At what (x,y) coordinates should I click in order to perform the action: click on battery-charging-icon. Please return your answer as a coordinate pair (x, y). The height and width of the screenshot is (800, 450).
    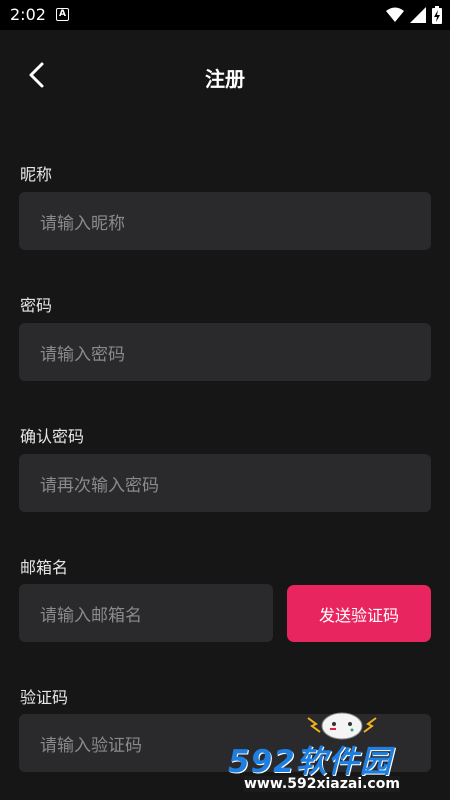
    Looking at the image, I should click on (437, 15).